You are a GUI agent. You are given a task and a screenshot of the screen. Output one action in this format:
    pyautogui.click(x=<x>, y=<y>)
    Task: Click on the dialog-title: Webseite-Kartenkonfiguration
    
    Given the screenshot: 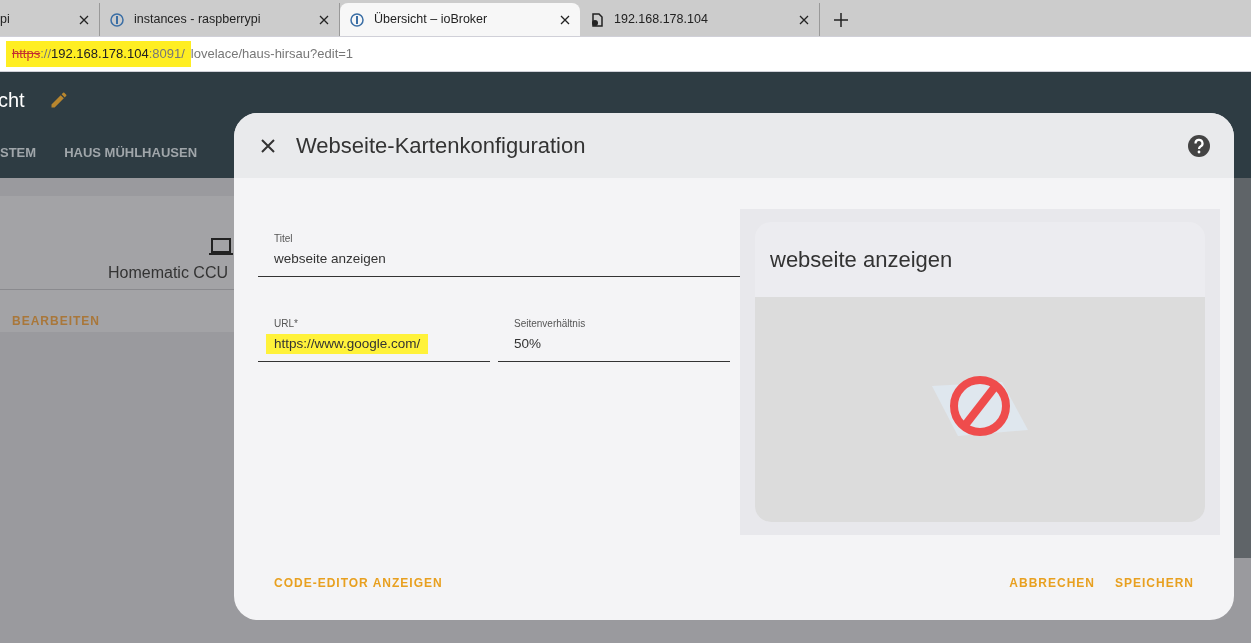 What is the action you would take?
    pyautogui.click(x=441, y=146)
    